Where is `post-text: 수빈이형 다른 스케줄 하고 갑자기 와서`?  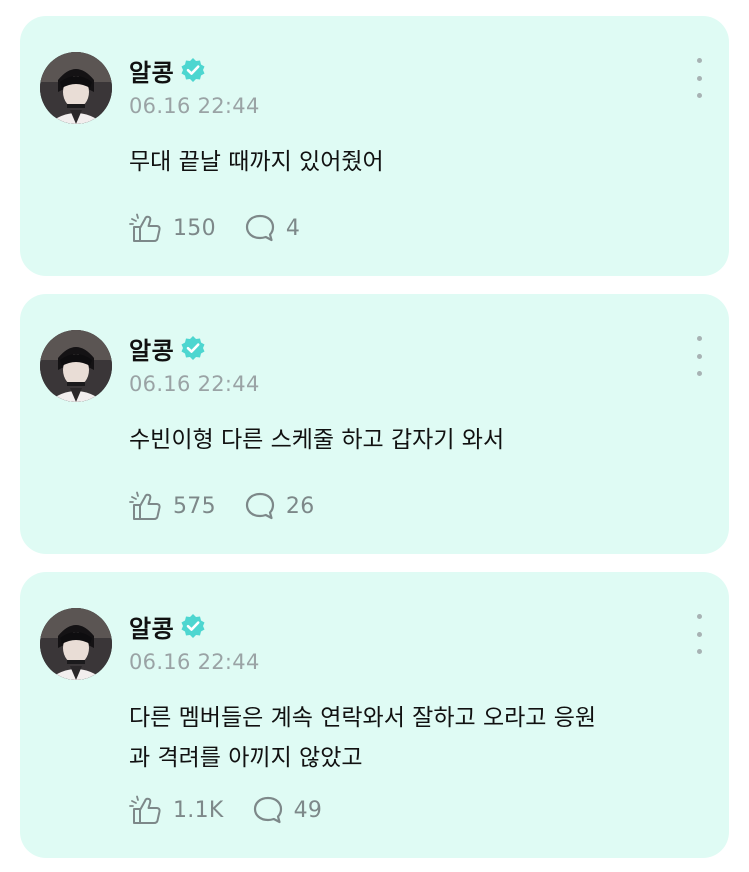 post-text: 수빈이형 다른 스케줄 하고 갑자기 와서 is located at coordinates (317, 440).